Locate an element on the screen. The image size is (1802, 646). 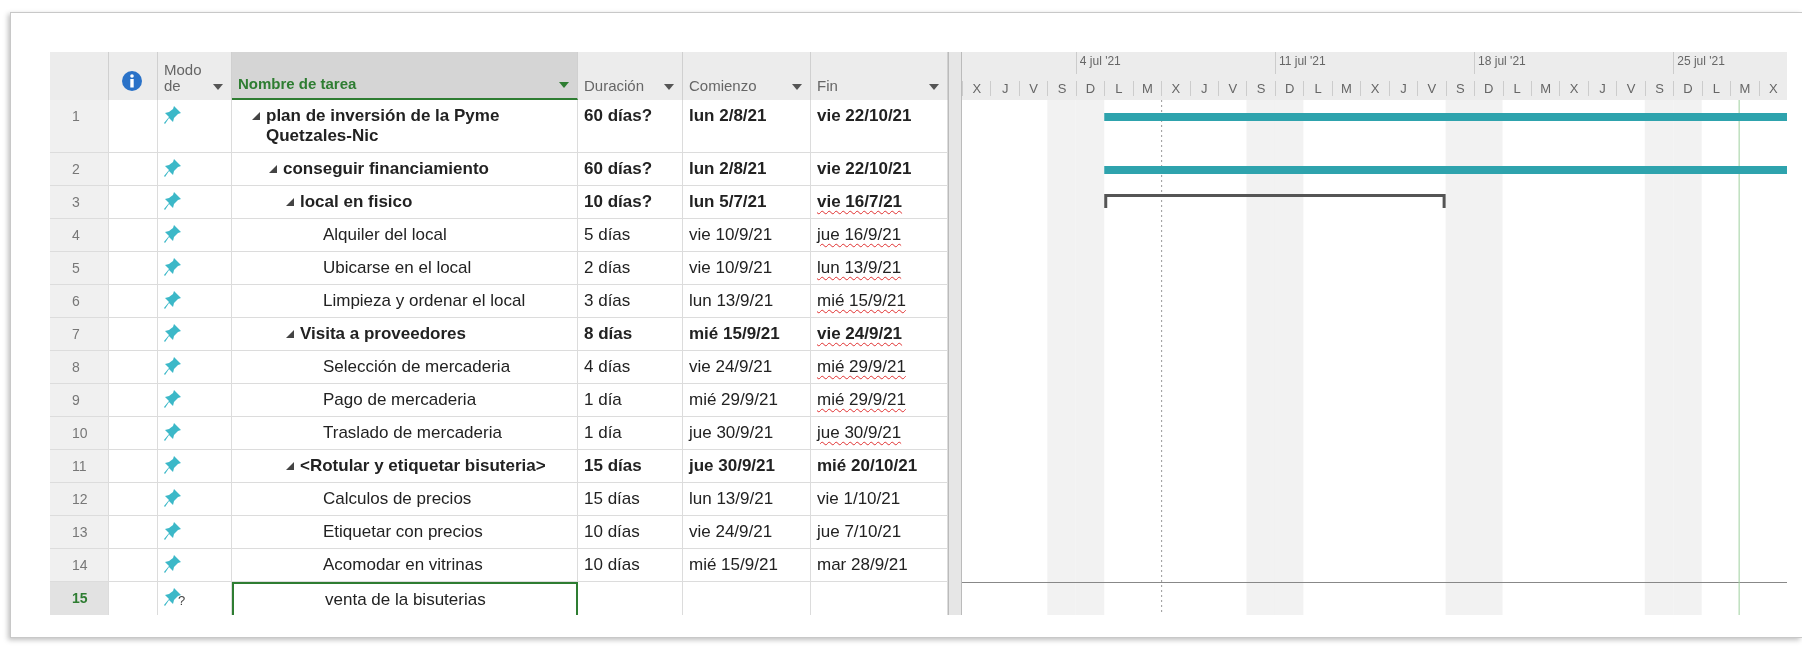
task-name: Traslado de mercaderia is located at coordinates (412, 433).